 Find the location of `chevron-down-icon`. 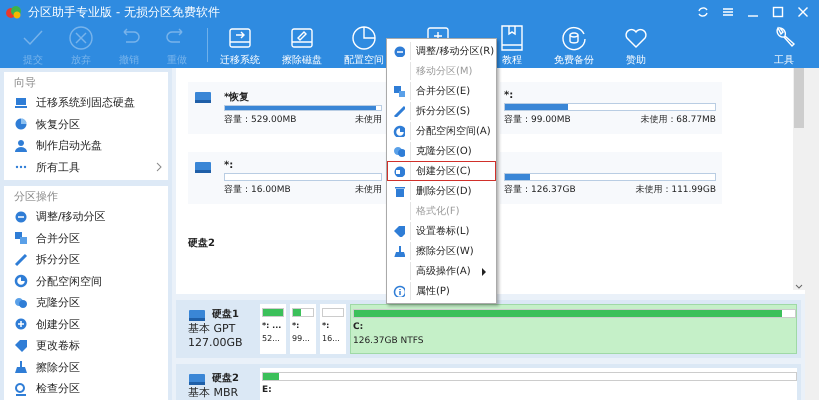

chevron-down-icon is located at coordinates (799, 287).